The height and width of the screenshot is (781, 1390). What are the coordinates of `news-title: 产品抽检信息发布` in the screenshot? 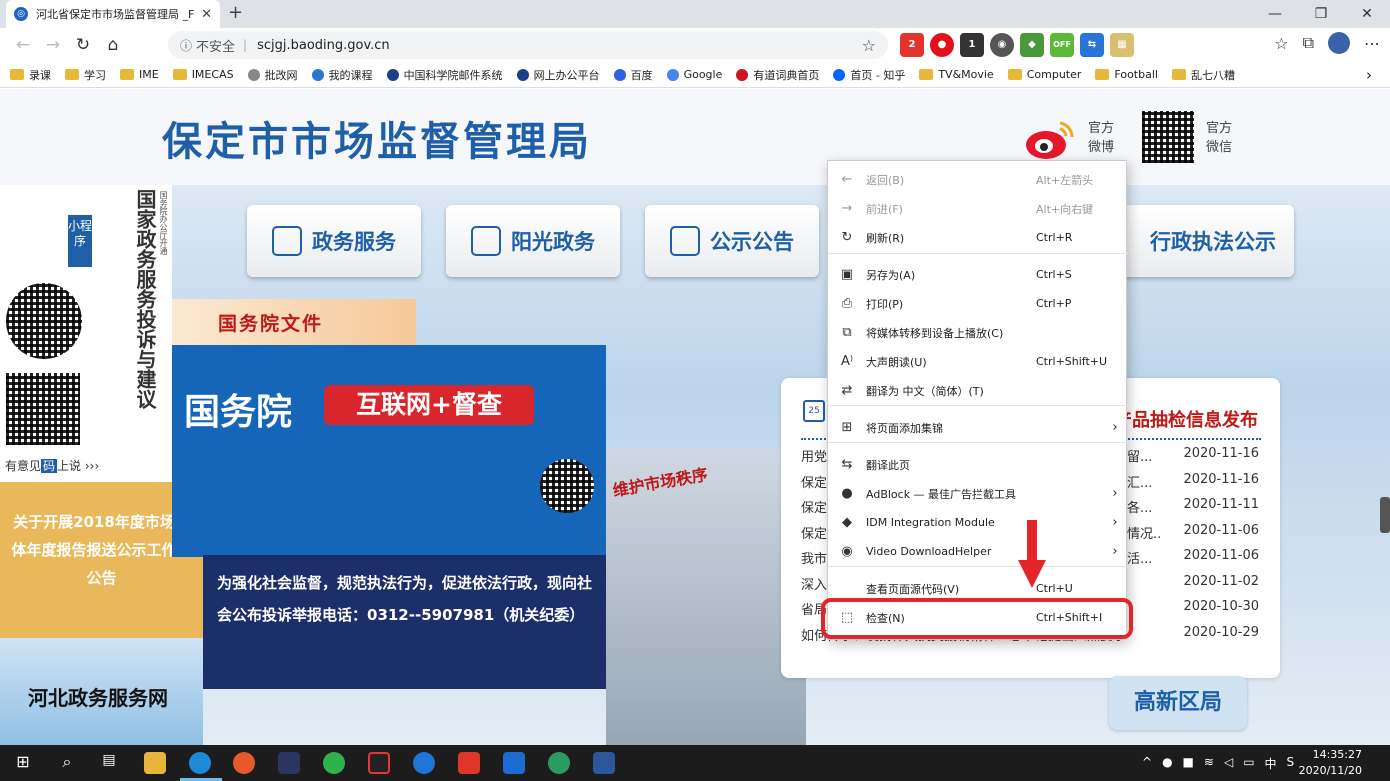 It's located at (1186, 419).